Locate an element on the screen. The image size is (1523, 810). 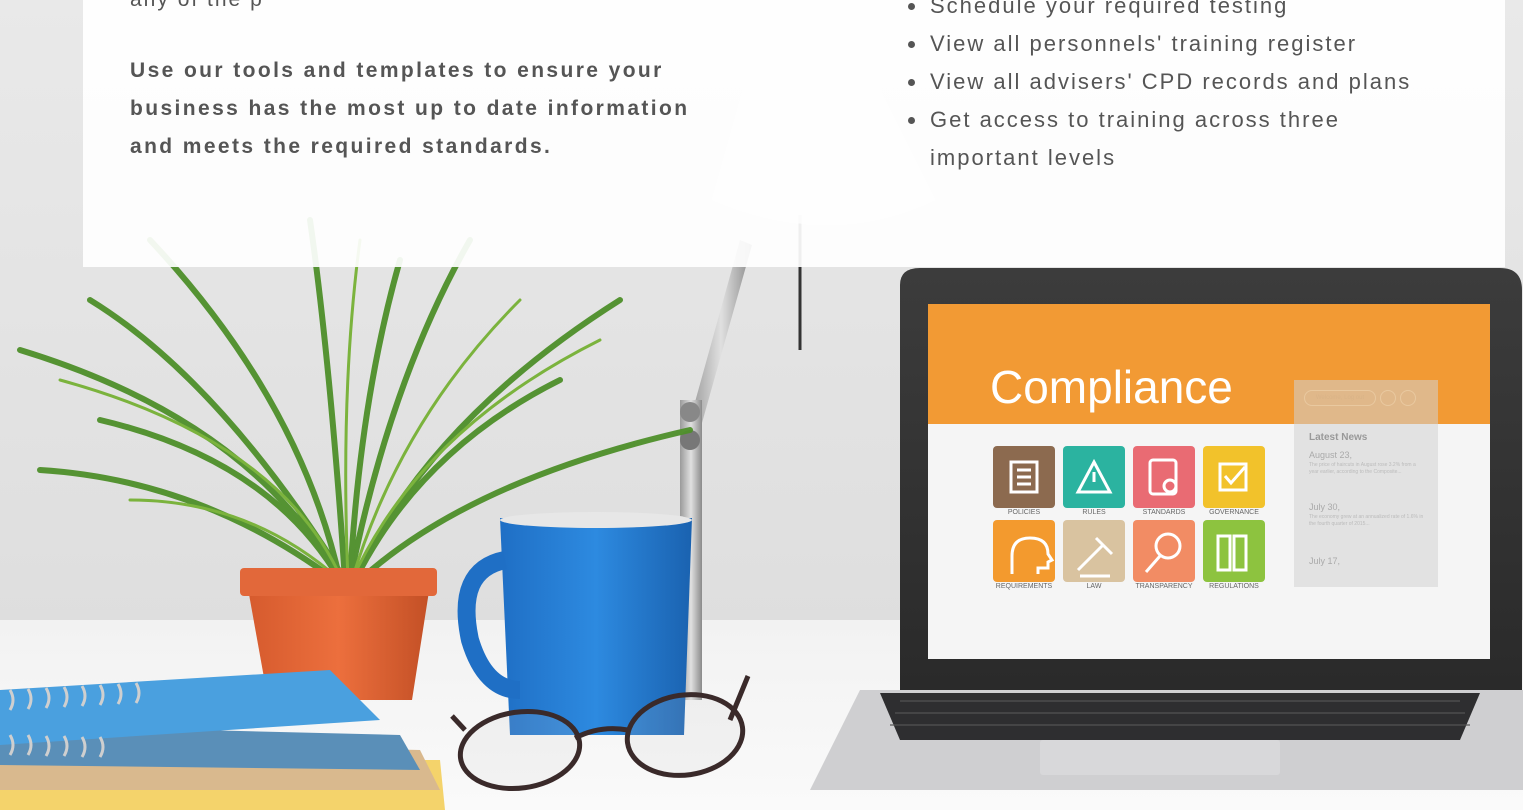
tile-label-law: LAW is located at coordinates (1094, 586).